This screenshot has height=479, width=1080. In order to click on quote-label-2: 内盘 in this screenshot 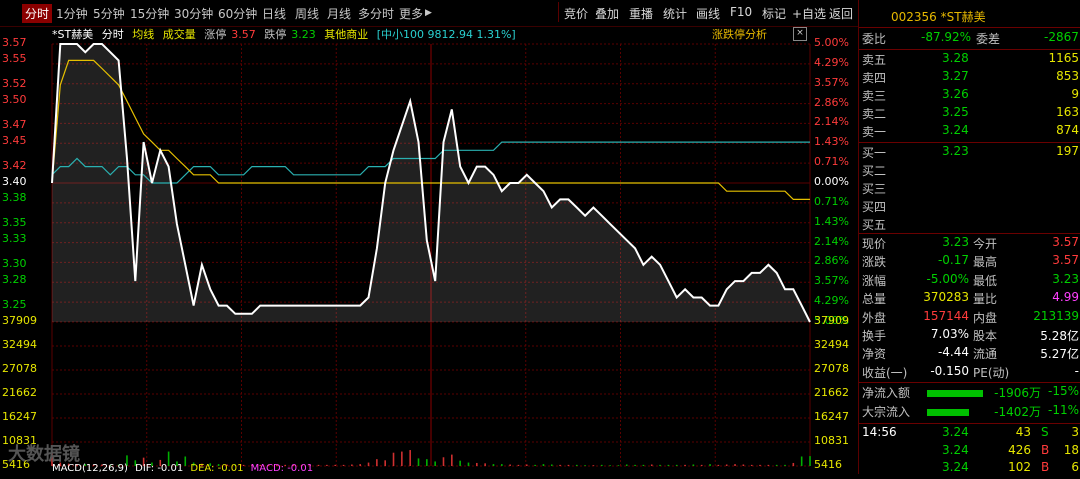, I will do `click(985, 317)`.